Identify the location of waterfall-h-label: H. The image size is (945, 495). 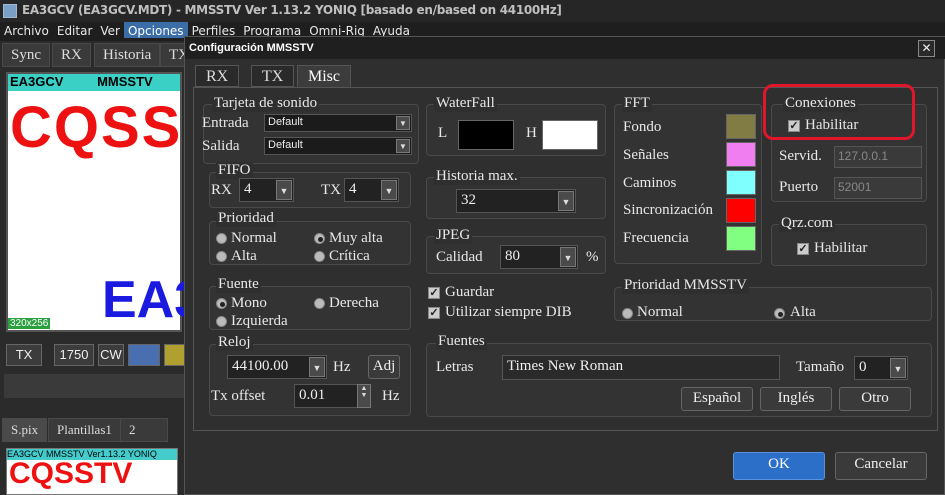
(531, 133).